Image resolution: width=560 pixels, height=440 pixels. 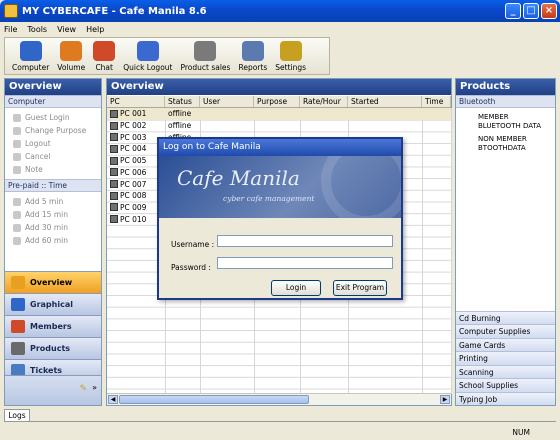 I want to click on column-header-ratehour: Rate/Hour, so click(x=324, y=101).